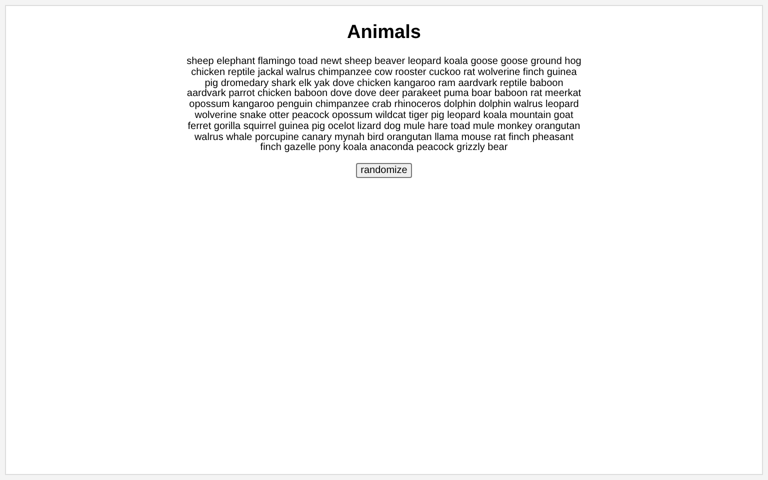 The image size is (768, 480). What do you see at coordinates (384, 170) in the screenshot?
I see `randomize-button: randomize` at bounding box center [384, 170].